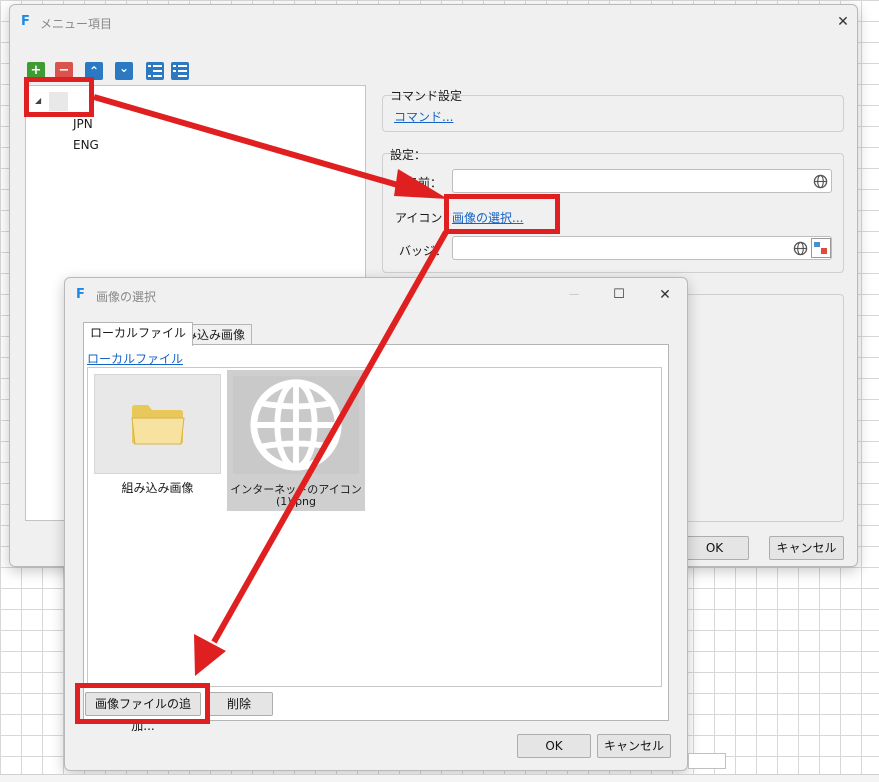 Image resolution: width=879 pixels, height=782 pixels. I want to click on delete-button: 削除, so click(239, 704).